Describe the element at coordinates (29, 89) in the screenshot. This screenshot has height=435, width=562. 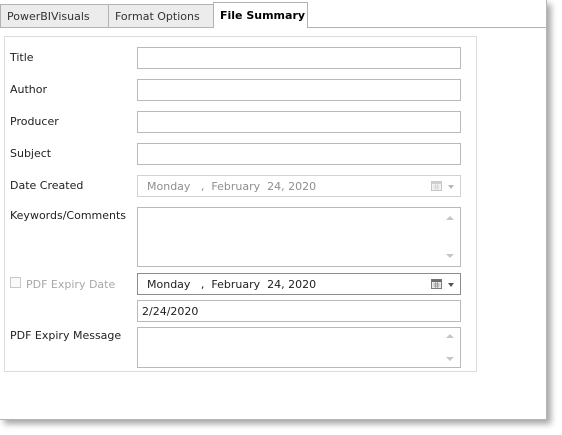
I see `author-label: Author` at that location.